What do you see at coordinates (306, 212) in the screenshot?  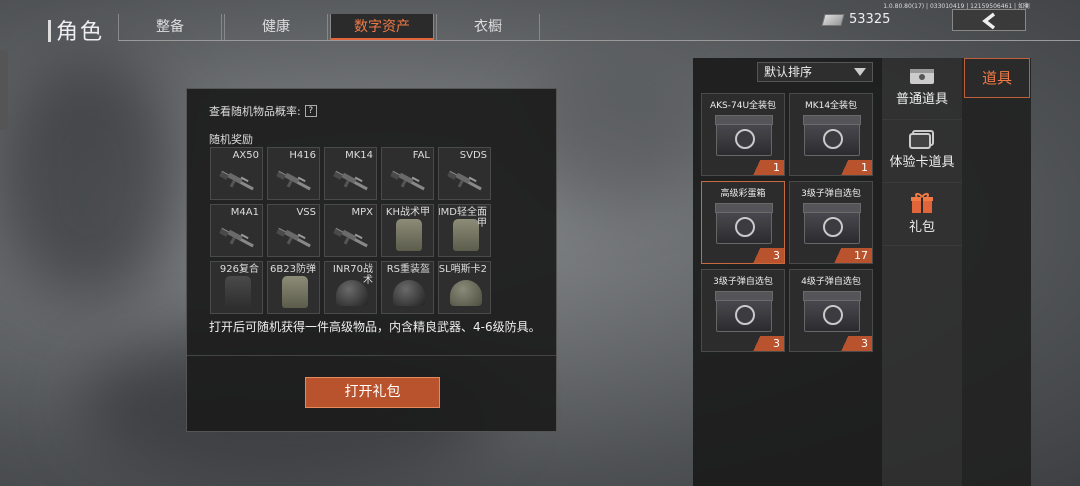 I see `reward-name: VSS` at bounding box center [306, 212].